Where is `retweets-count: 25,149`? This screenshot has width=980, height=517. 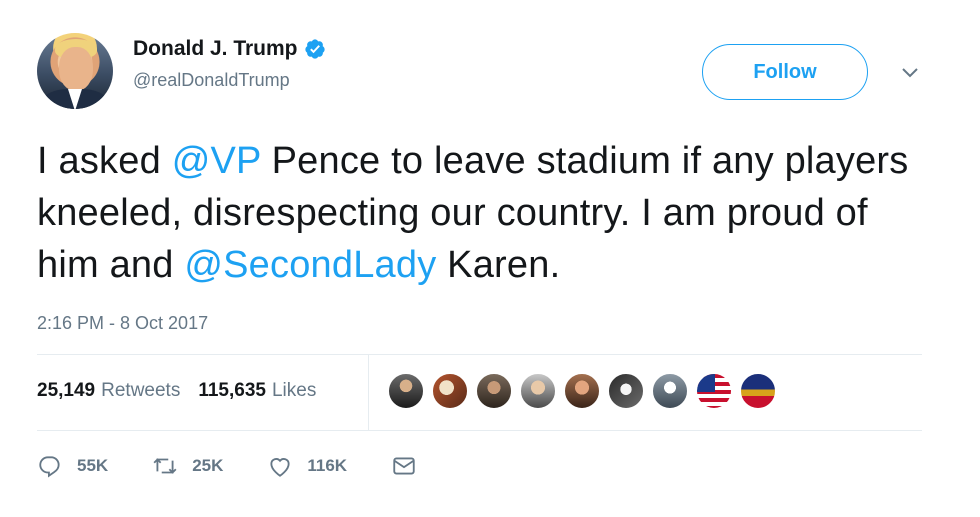
retweets-count: 25,149 is located at coordinates (66, 391).